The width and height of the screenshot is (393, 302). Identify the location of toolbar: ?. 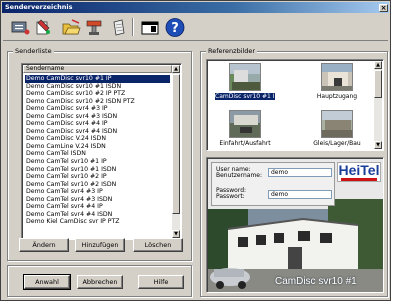
(195, 27).